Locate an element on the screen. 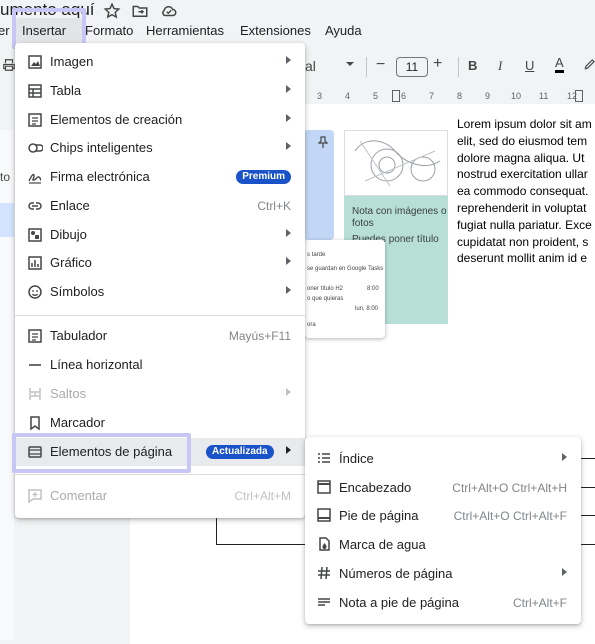 The height and width of the screenshot is (644, 595). decrease-font-size-button: − is located at coordinates (380, 65).